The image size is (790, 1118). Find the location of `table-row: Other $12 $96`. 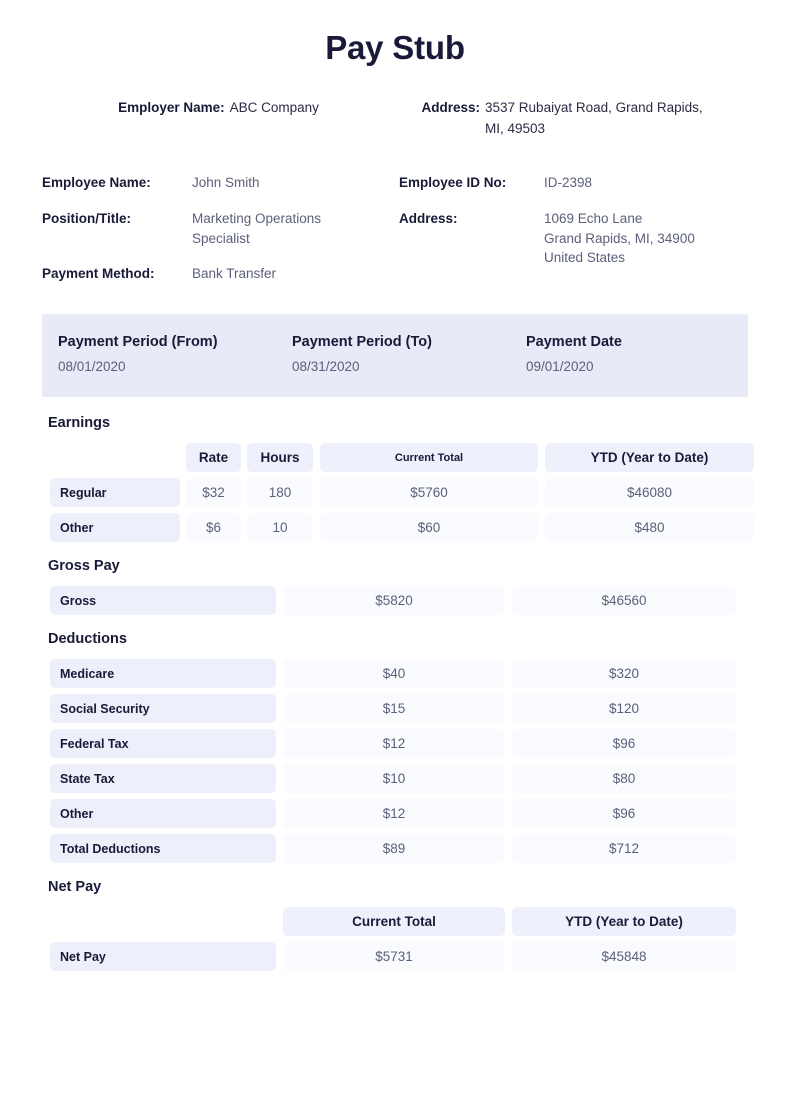

table-row: Other $12 $96 is located at coordinates (399, 814).